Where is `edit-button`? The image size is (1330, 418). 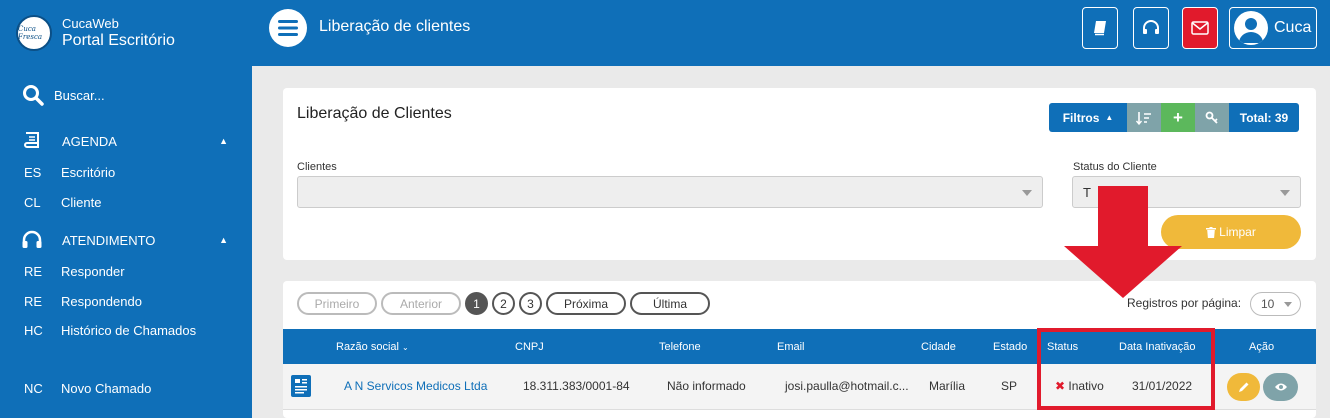 edit-button is located at coordinates (1243, 387).